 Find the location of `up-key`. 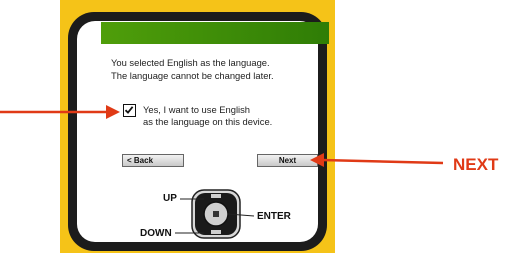

up-key is located at coordinates (216, 196).